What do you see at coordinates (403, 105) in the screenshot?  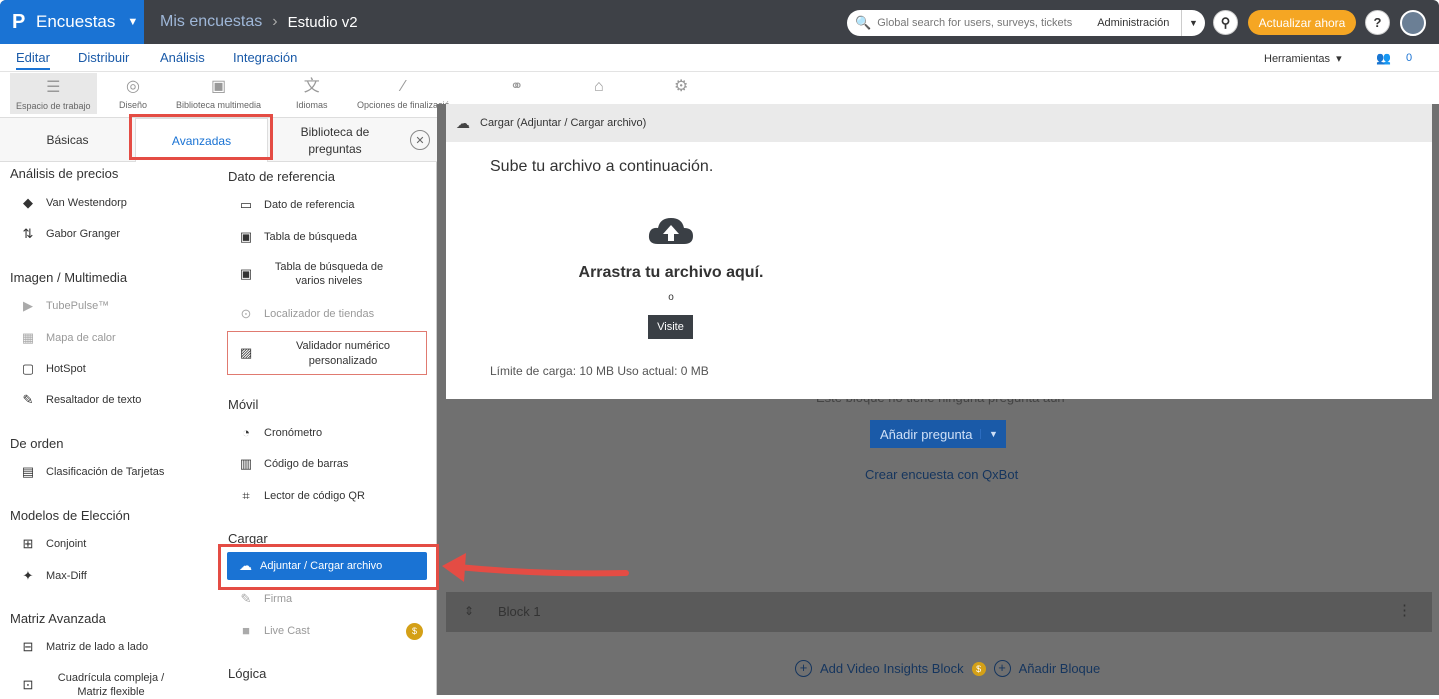 I see `toolbar-end-label: Opciones de finalizació` at bounding box center [403, 105].